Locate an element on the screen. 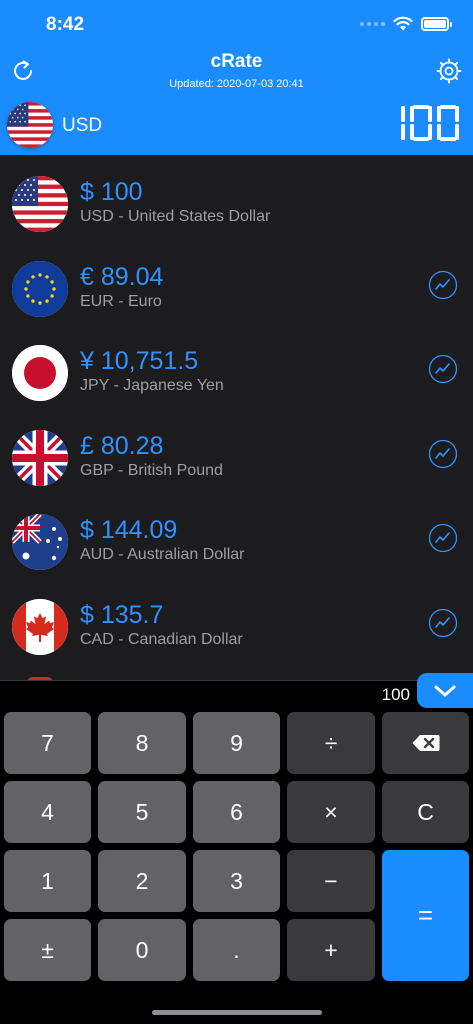 Image resolution: width=473 pixels, height=1024 pixels. calculator-display: 100 is located at coordinates (395, 694).